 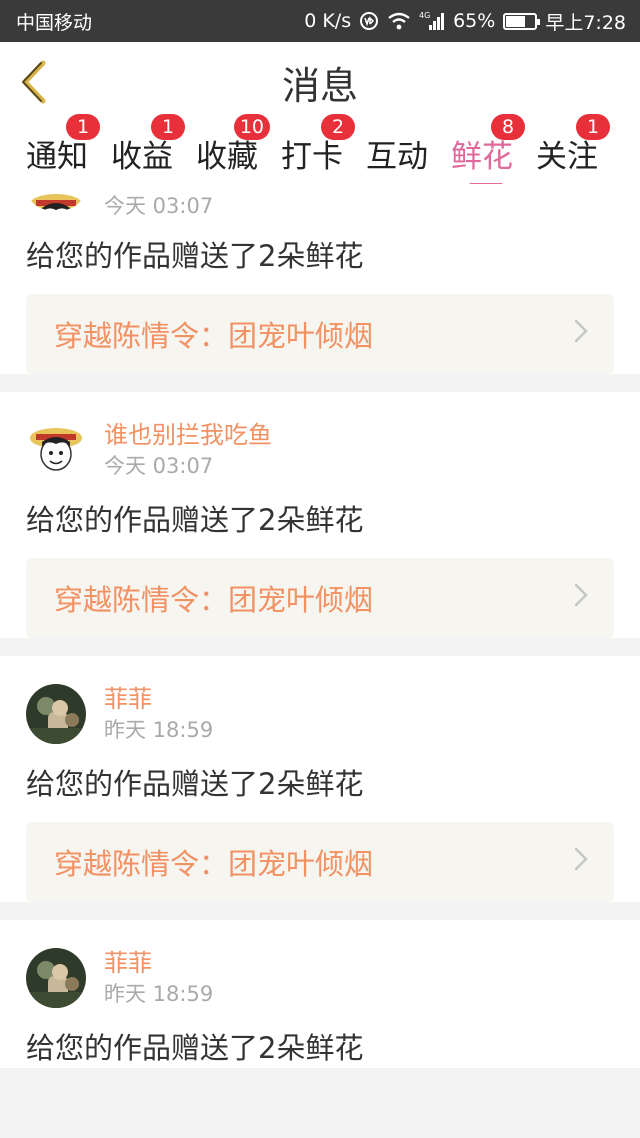 I want to click on status-bar: 中国移动 0 K/s 4G 65% 早上7:28, so click(x=320, y=21).